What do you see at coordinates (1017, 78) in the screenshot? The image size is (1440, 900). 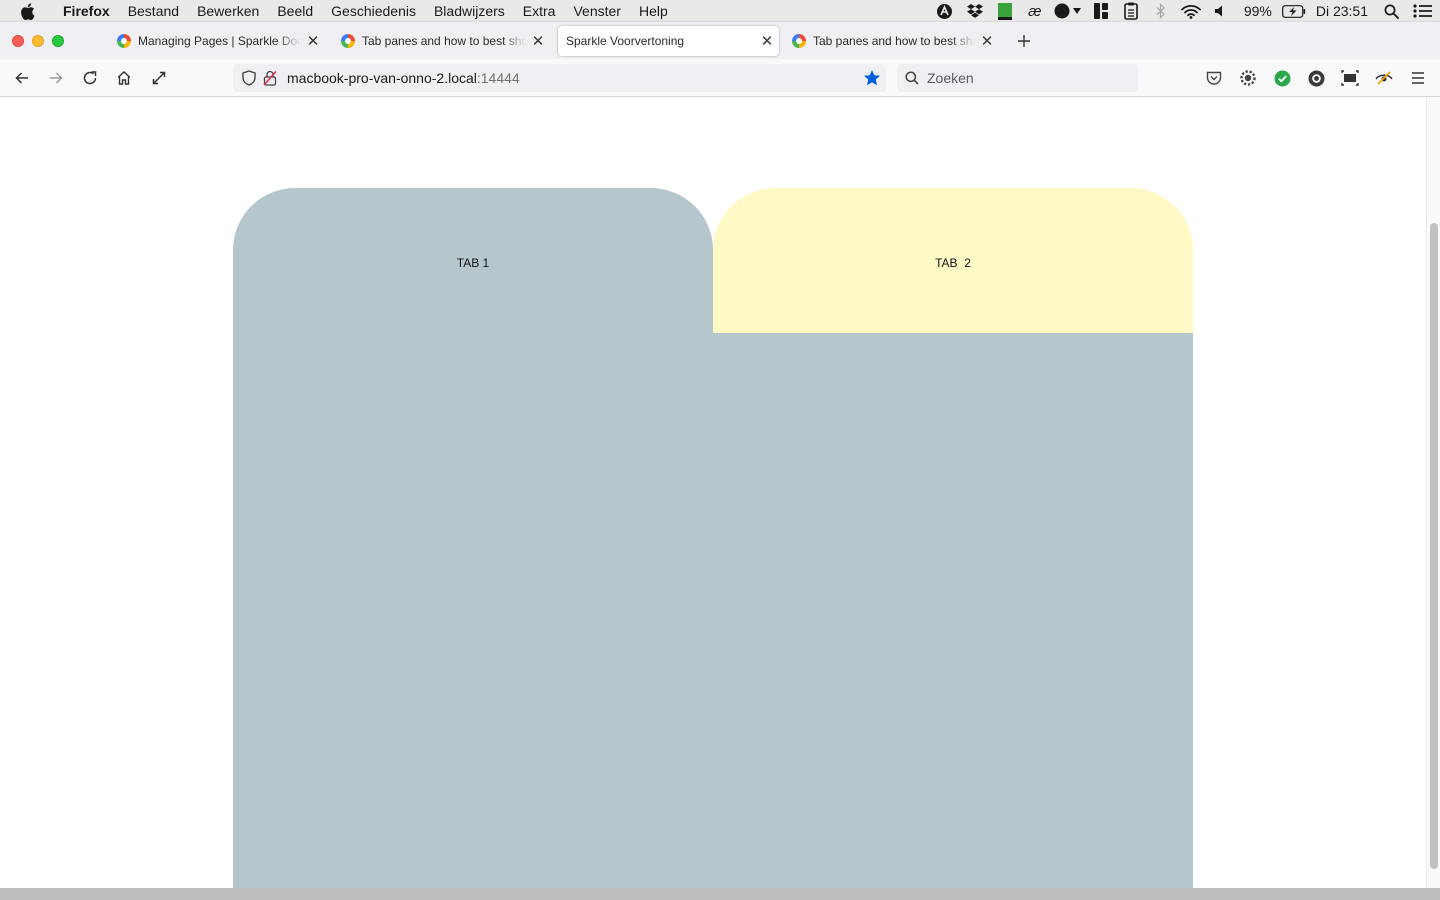 I see `search-bar: Zoeken` at bounding box center [1017, 78].